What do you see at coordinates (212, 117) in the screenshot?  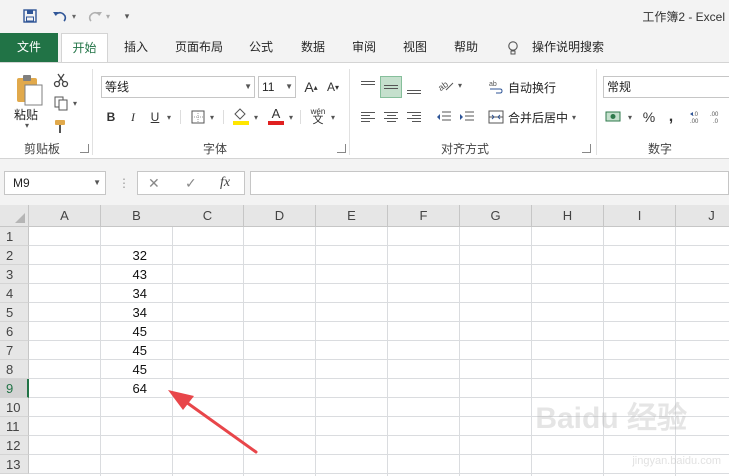 I see `borders-dropdown-icon: ▾` at bounding box center [212, 117].